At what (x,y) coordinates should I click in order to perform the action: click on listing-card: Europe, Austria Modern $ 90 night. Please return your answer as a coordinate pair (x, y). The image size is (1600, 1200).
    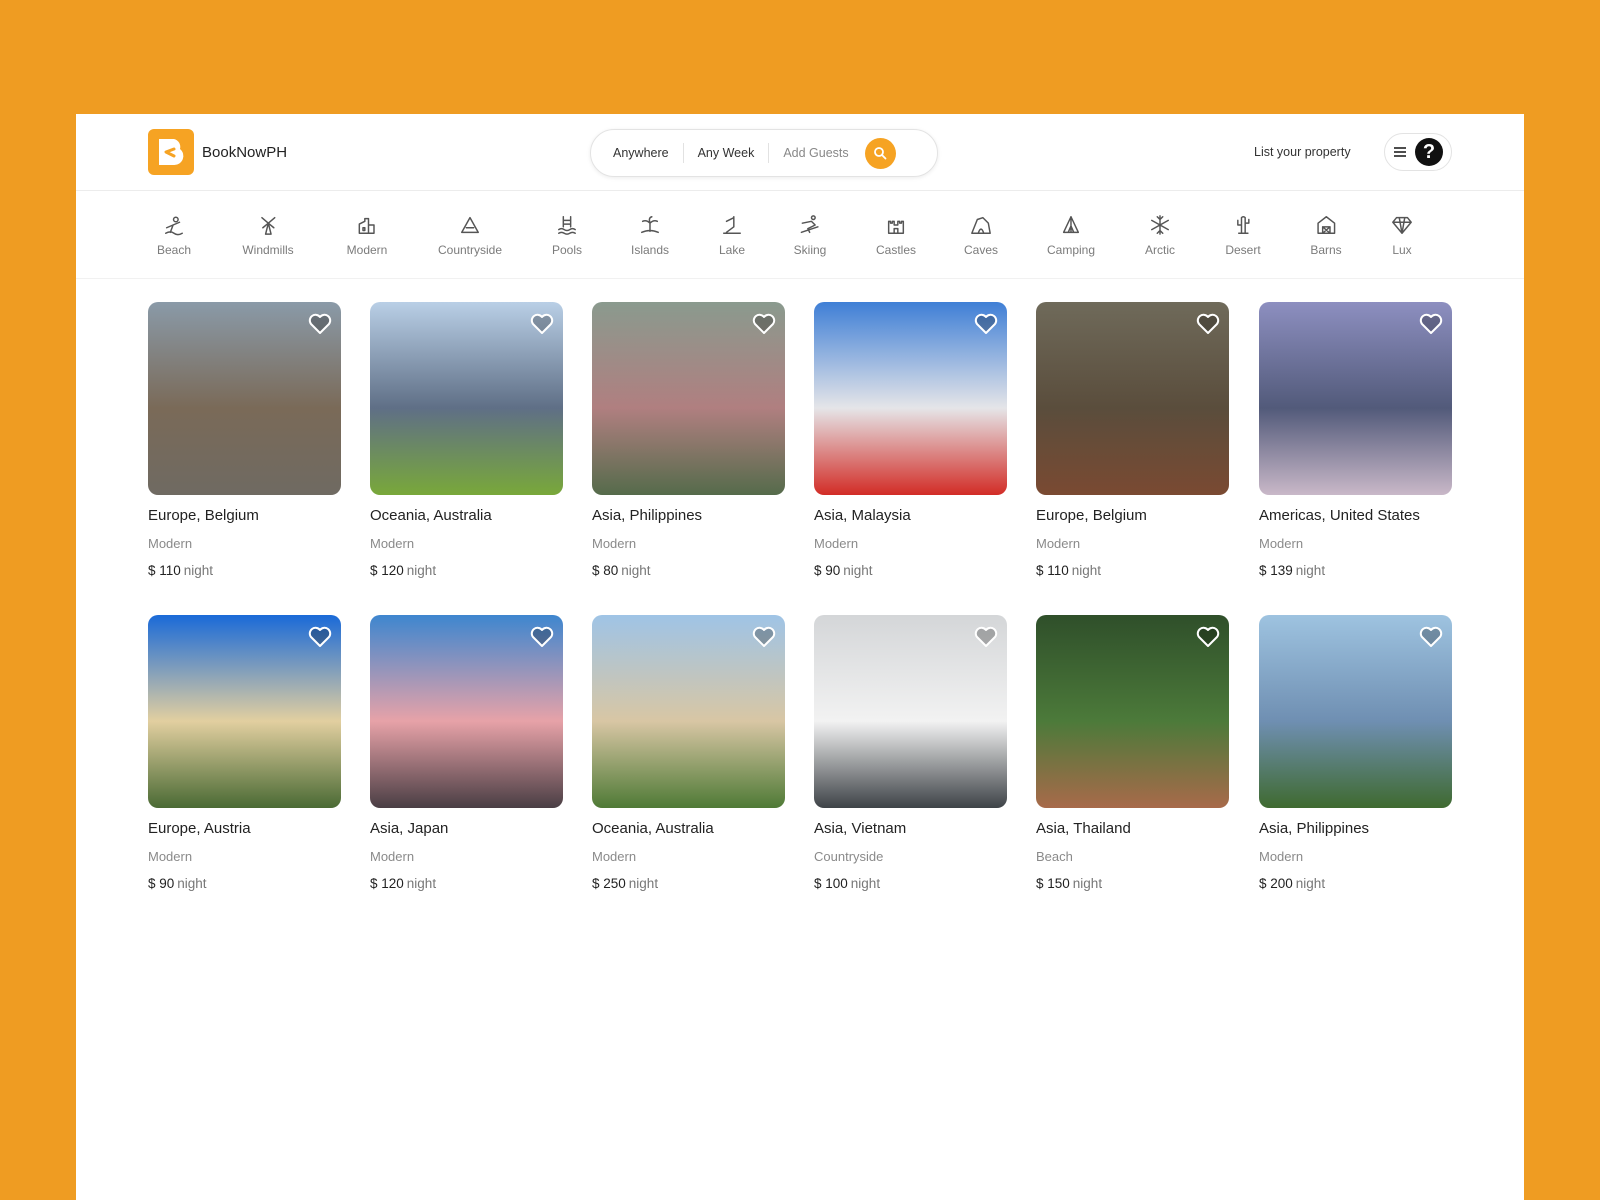
    Looking at the image, I should click on (244, 753).